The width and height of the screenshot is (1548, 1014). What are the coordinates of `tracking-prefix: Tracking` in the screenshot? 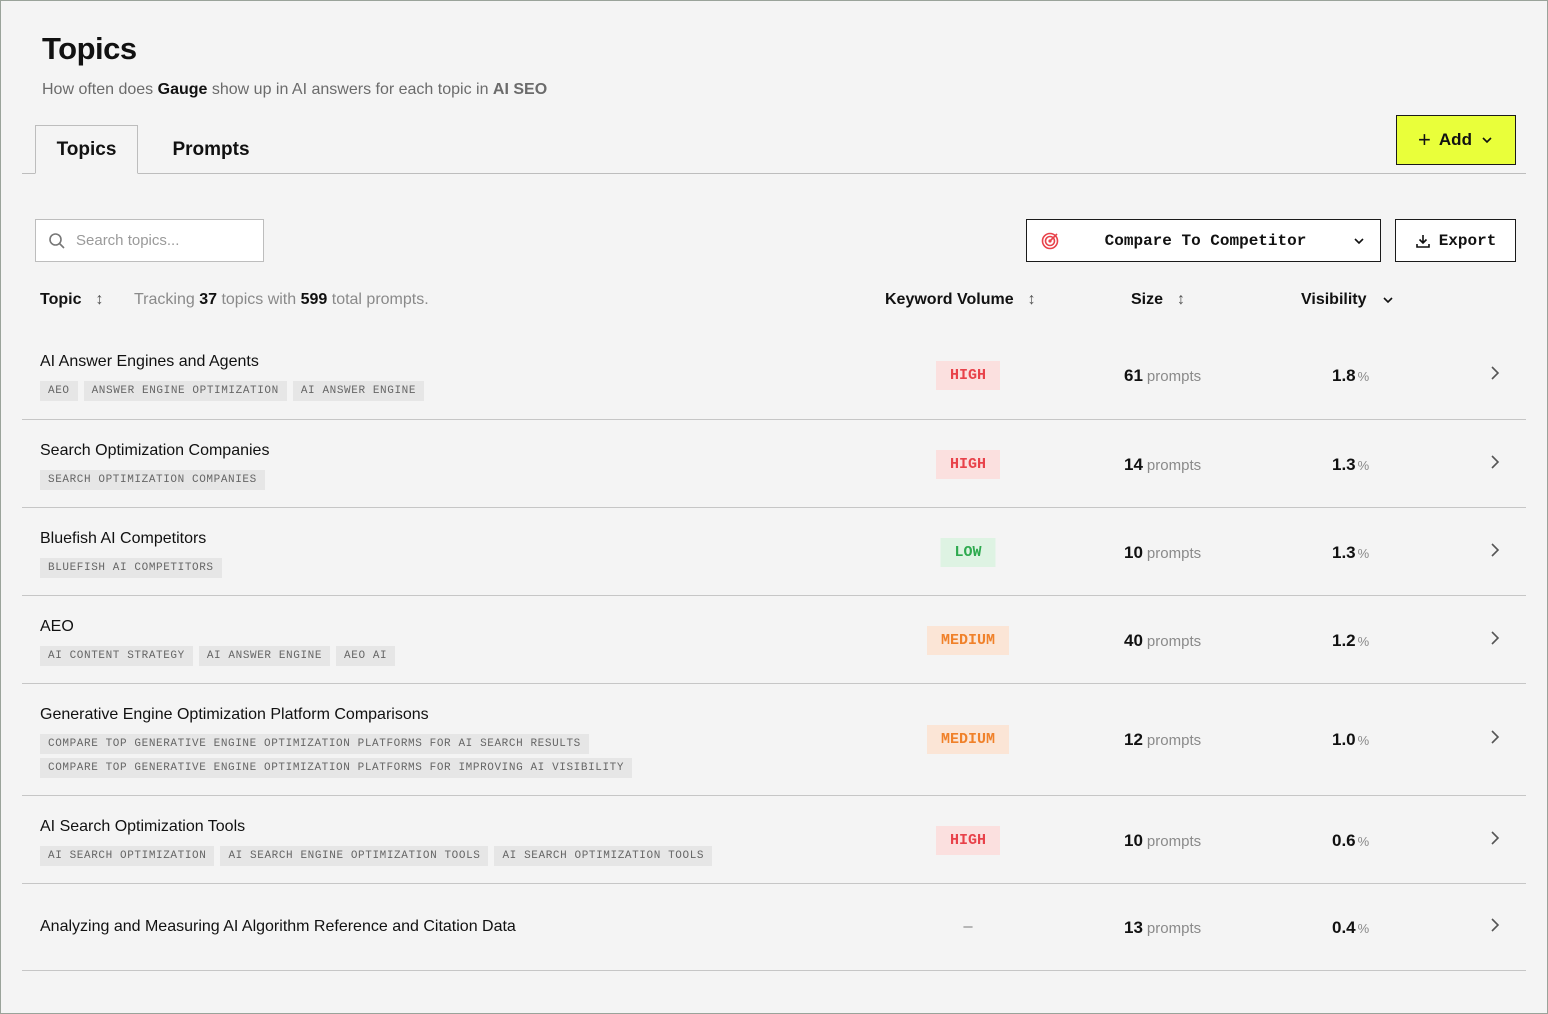 It's located at (167, 299).